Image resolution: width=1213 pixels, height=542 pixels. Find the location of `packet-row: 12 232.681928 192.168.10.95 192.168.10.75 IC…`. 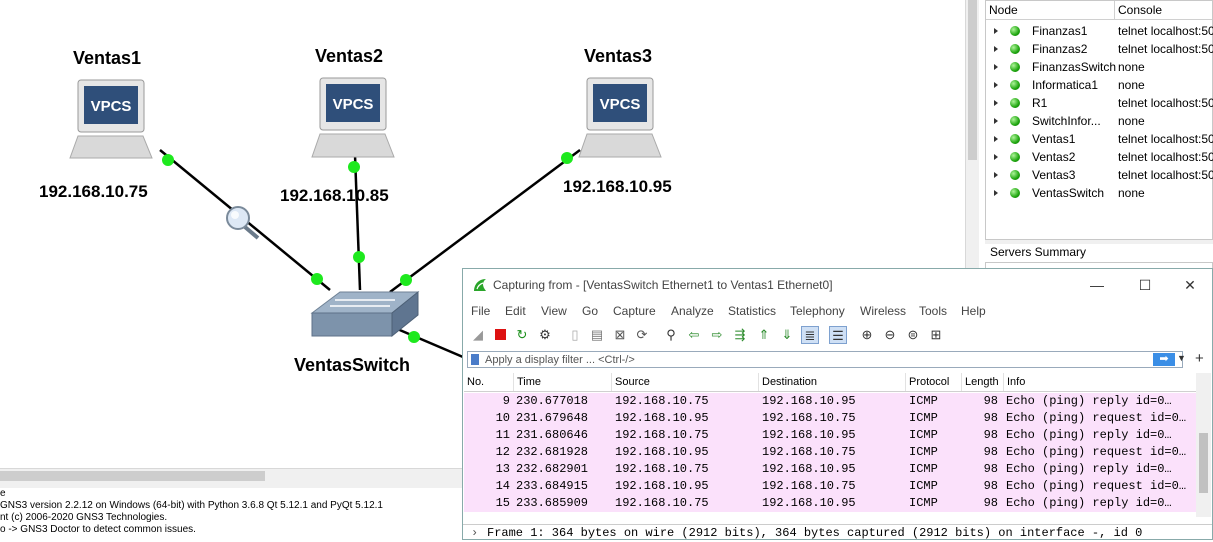

packet-row: 12 232.681928 192.168.10.95 192.168.10.75 IC… is located at coordinates (830, 452).